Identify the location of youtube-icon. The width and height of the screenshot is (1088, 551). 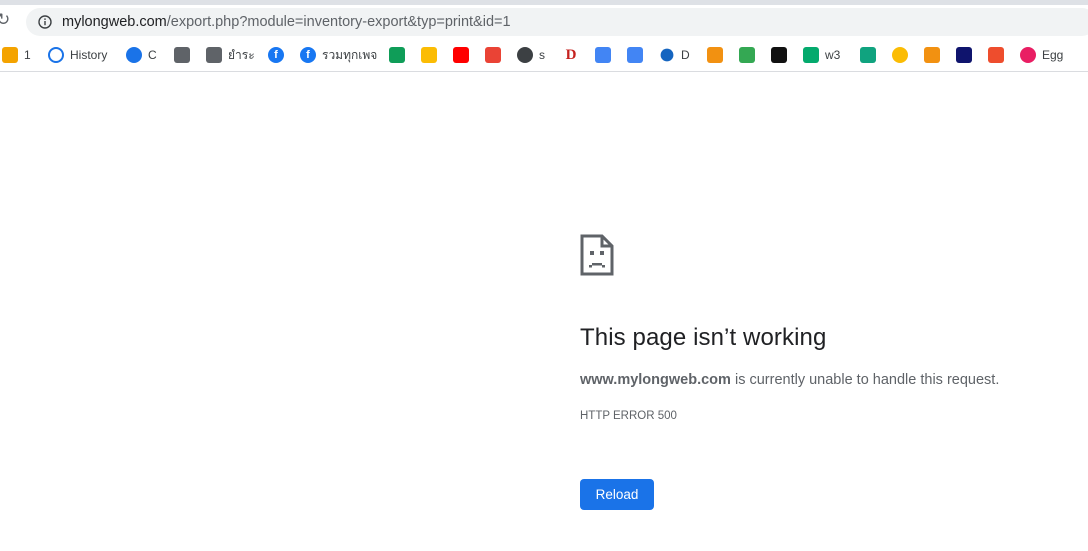
(461, 55).